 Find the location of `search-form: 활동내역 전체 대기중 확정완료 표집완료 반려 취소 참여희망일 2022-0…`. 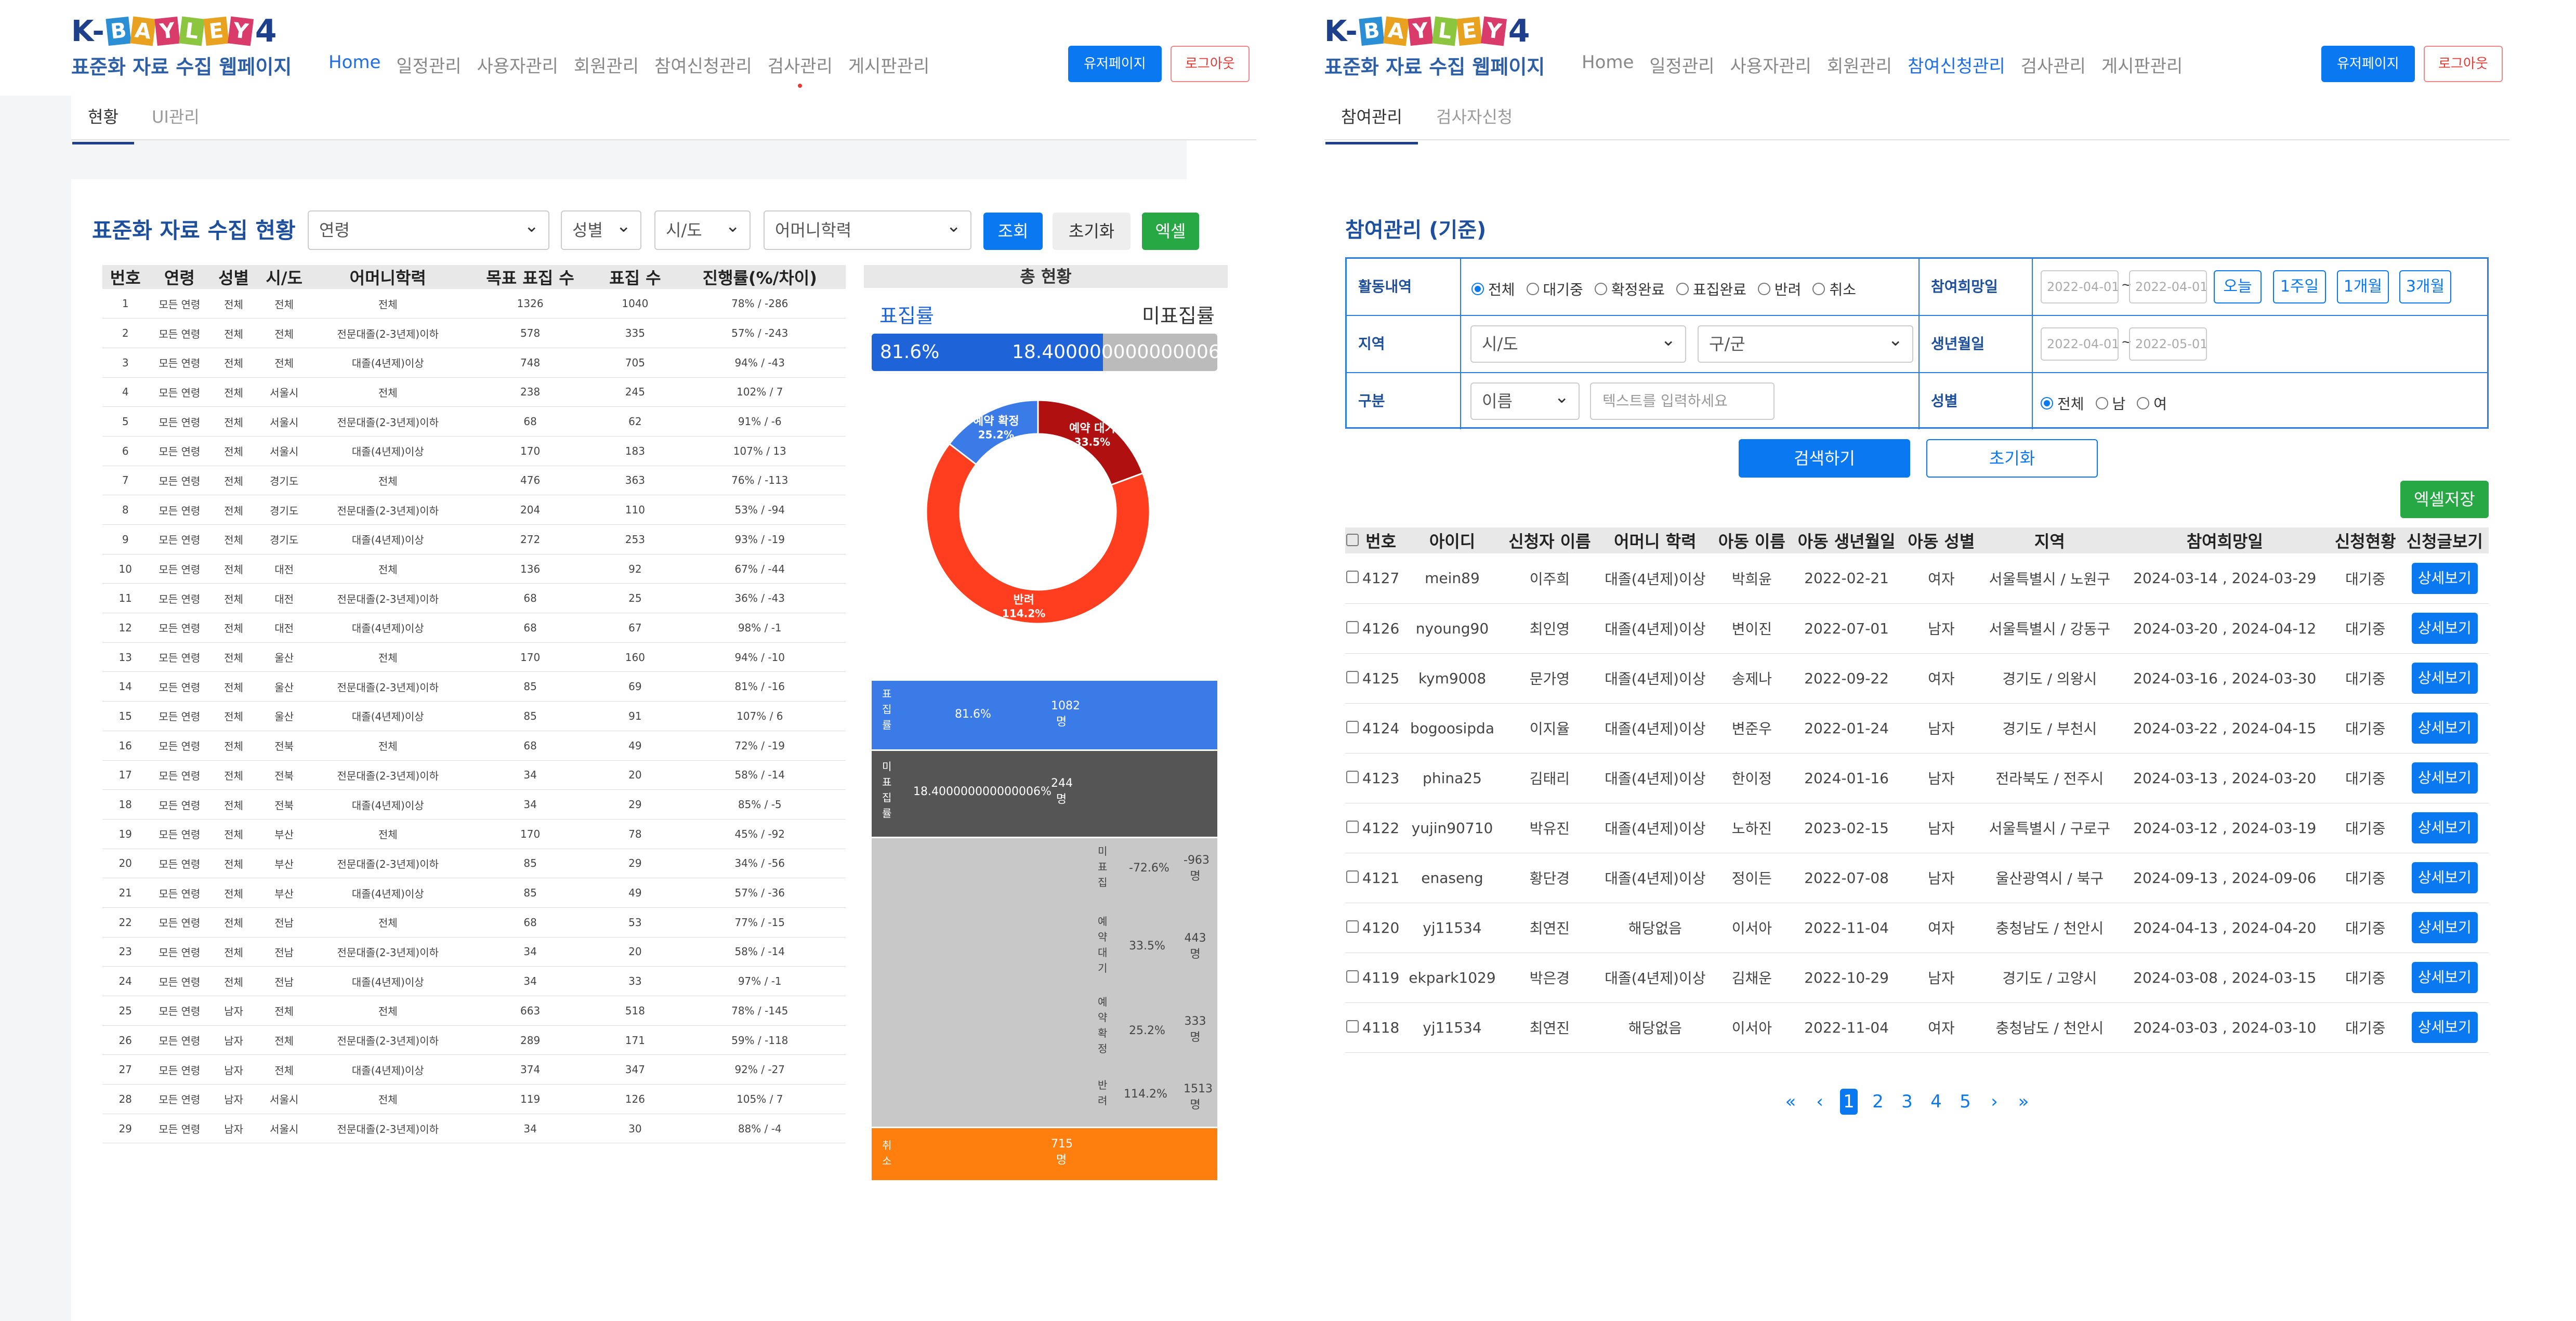

search-form: 활동내역 전체 대기중 확정완료 표집완료 반려 취소 참여희망일 2022-0… is located at coordinates (1917, 343).